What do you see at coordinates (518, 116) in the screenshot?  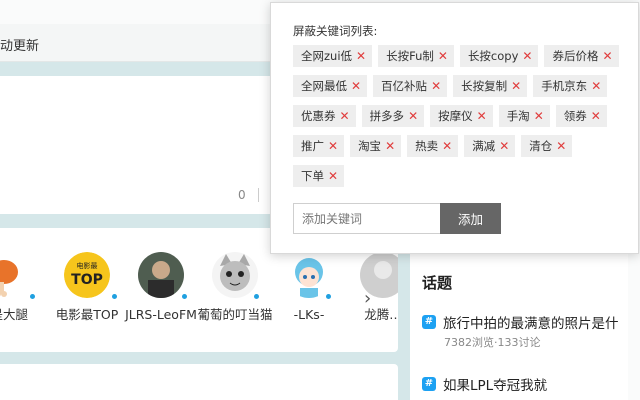 I see `keyword-tag-label: 手淘` at bounding box center [518, 116].